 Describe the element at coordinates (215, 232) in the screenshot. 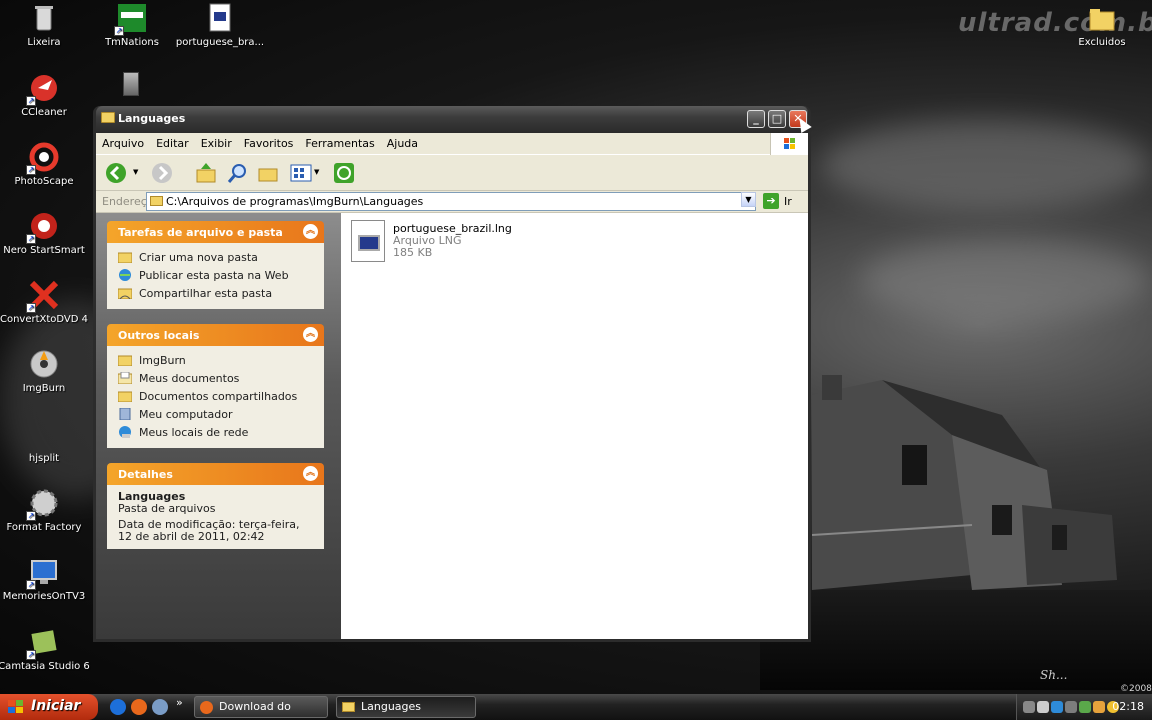

I see `tasks-panel-header: Tarefas de arquivo e pasta ︽` at that location.